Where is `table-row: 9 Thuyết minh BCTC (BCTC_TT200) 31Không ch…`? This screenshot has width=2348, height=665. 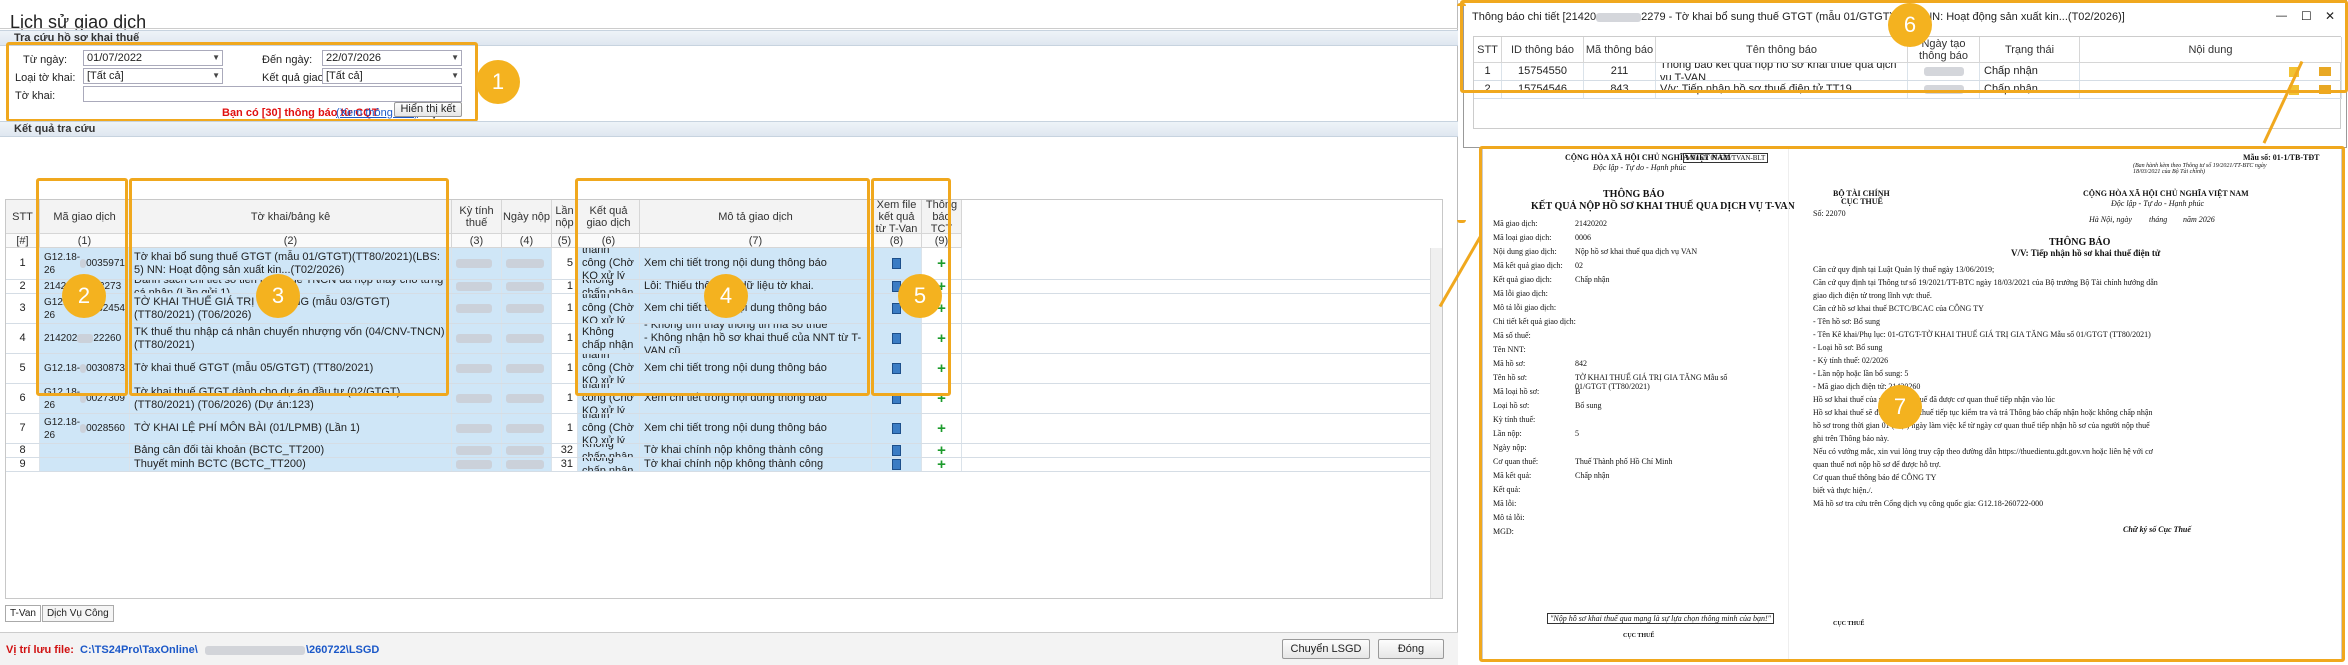
table-row: 9 Thuyết minh BCTC (BCTC_TT200) 31Không ch… is located at coordinates (724, 465).